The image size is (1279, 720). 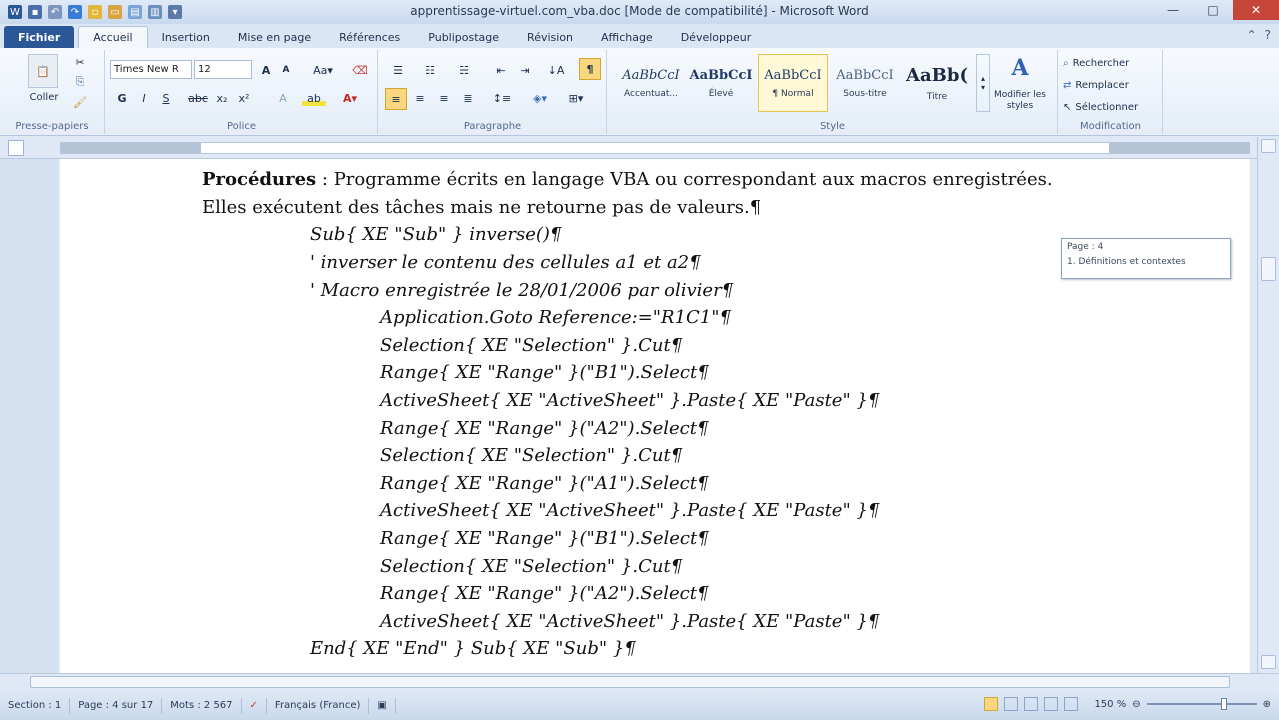 I want to click on tab-publipostage: Publipostage, so click(x=463, y=37).